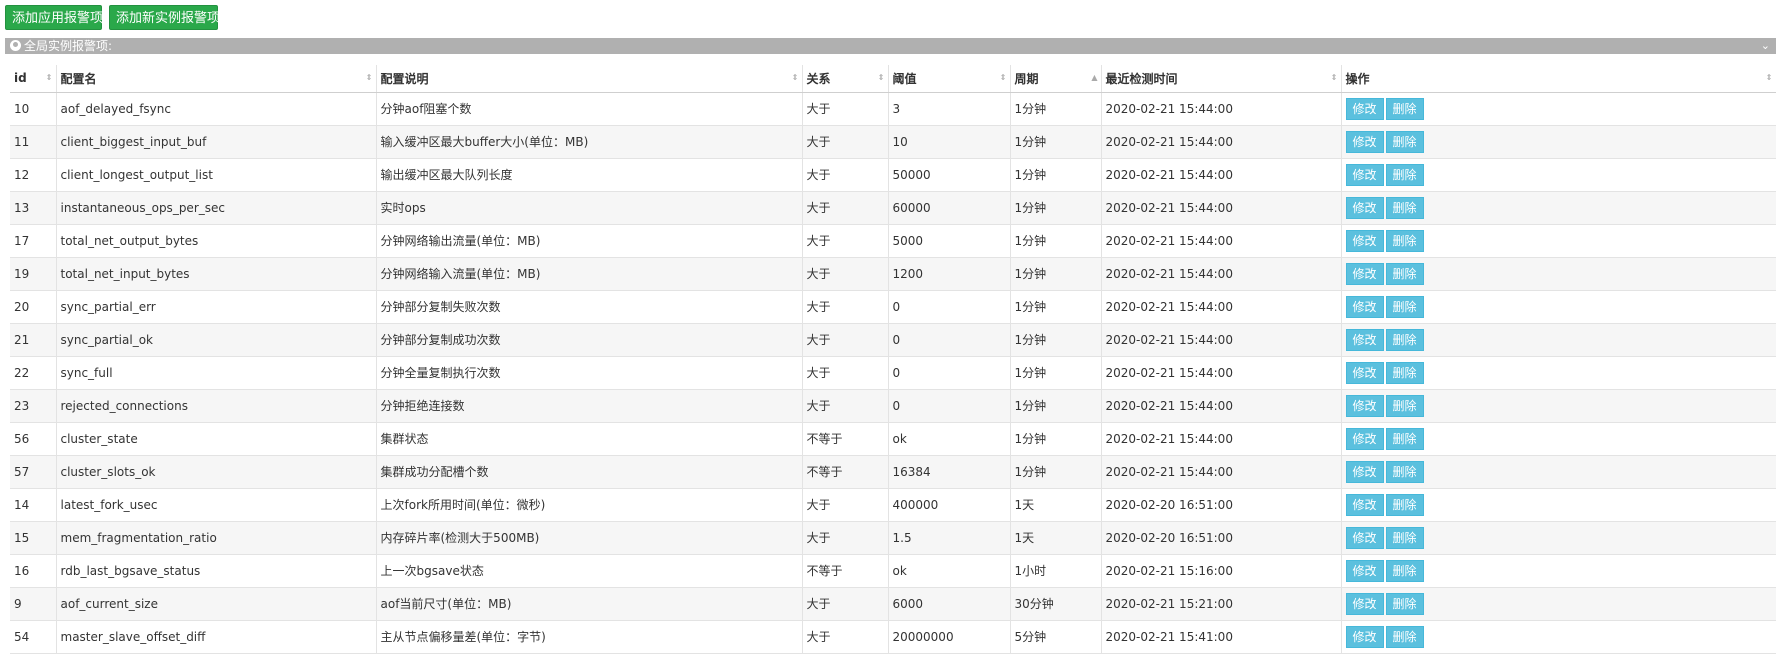 Image resolution: width=1776 pixels, height=659 pixels. What do you see at coordinates (216, 406) in the screenshot?
I see `cell-config-name: rejected_connections` at bounding box center [216, 406].